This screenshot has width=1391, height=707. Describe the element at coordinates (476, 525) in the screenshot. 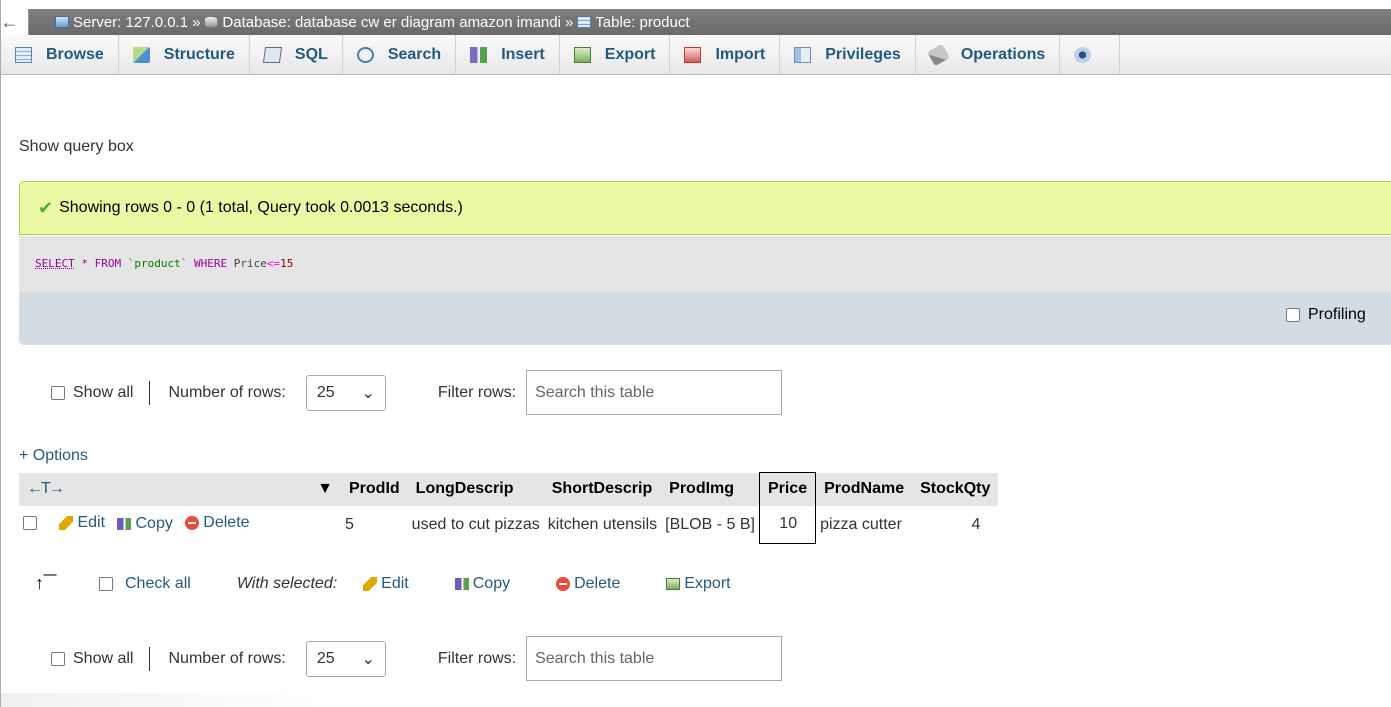

I see `cell-longdescrip: used to cut pizzas` at that location.